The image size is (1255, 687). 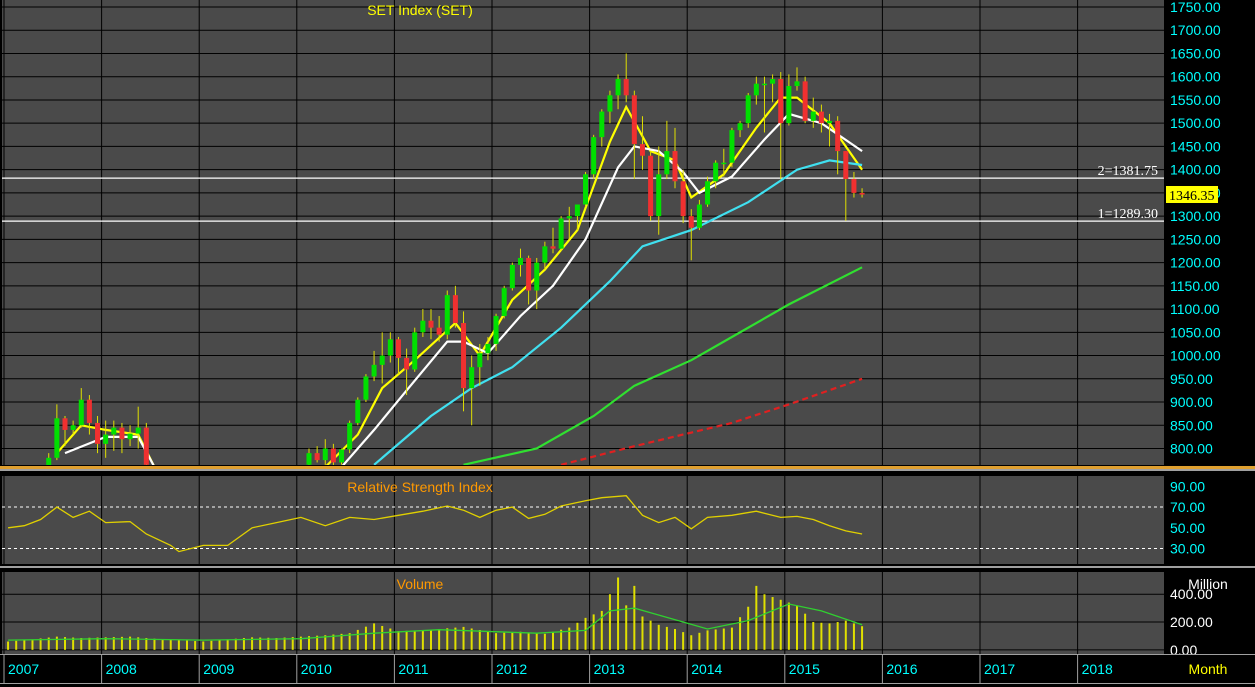 I want to click on x-tick-label: 2008, so click(x=121, y=669).